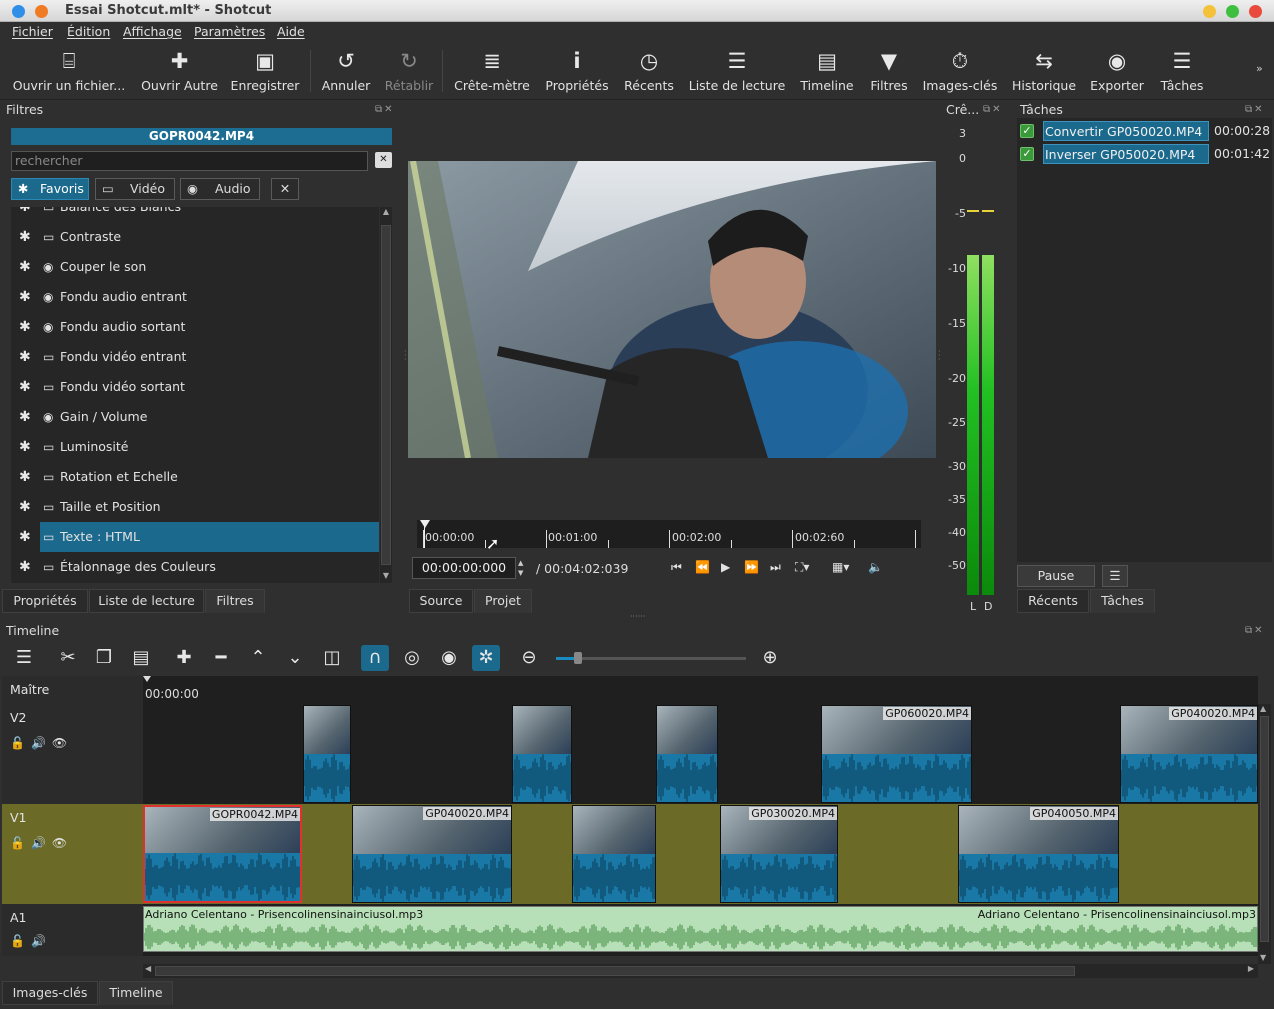 This screenshot has height=1009, width=1274. What do you see at coordinates (385, 109) in the screenshot?
I see `filters-panel-float-icon: ⧉✕` at bounding box center [385, 109].